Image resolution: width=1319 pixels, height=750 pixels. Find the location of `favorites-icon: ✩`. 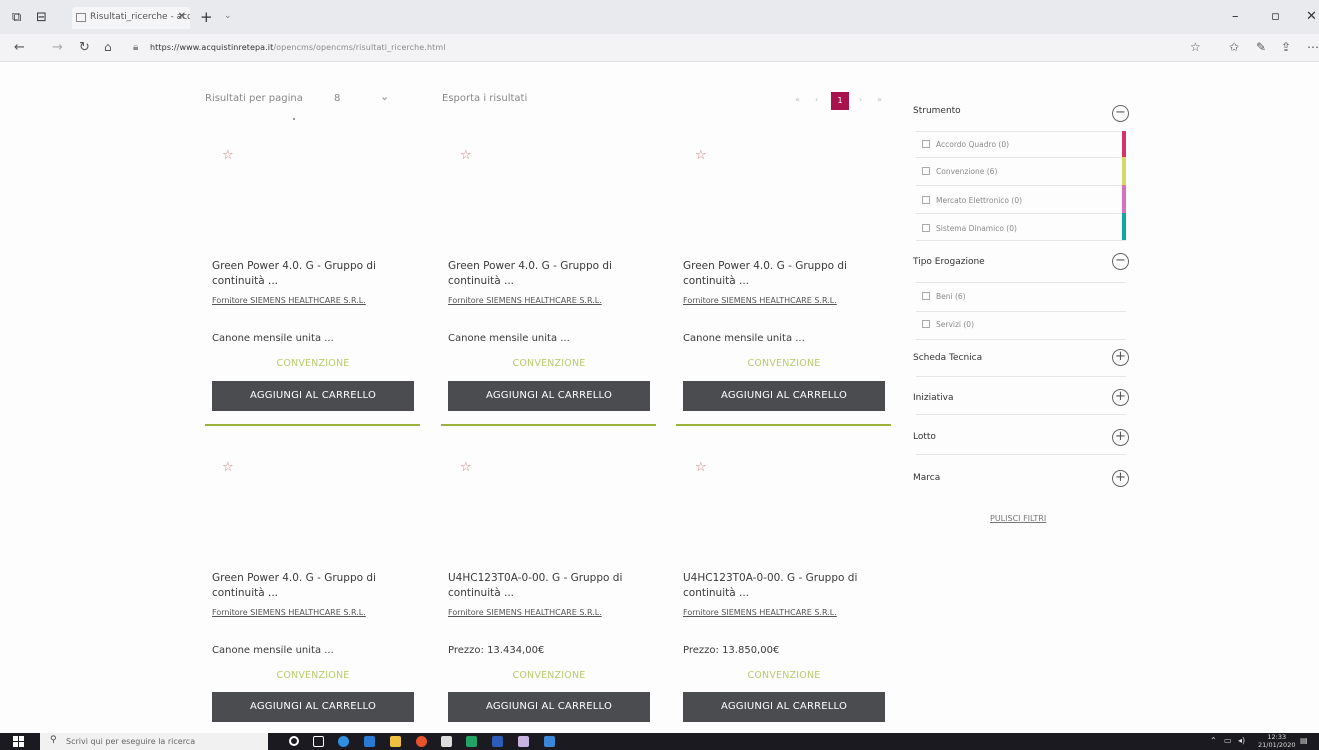

favorites-icon: ✩ is located at coordinates (1234, 47).